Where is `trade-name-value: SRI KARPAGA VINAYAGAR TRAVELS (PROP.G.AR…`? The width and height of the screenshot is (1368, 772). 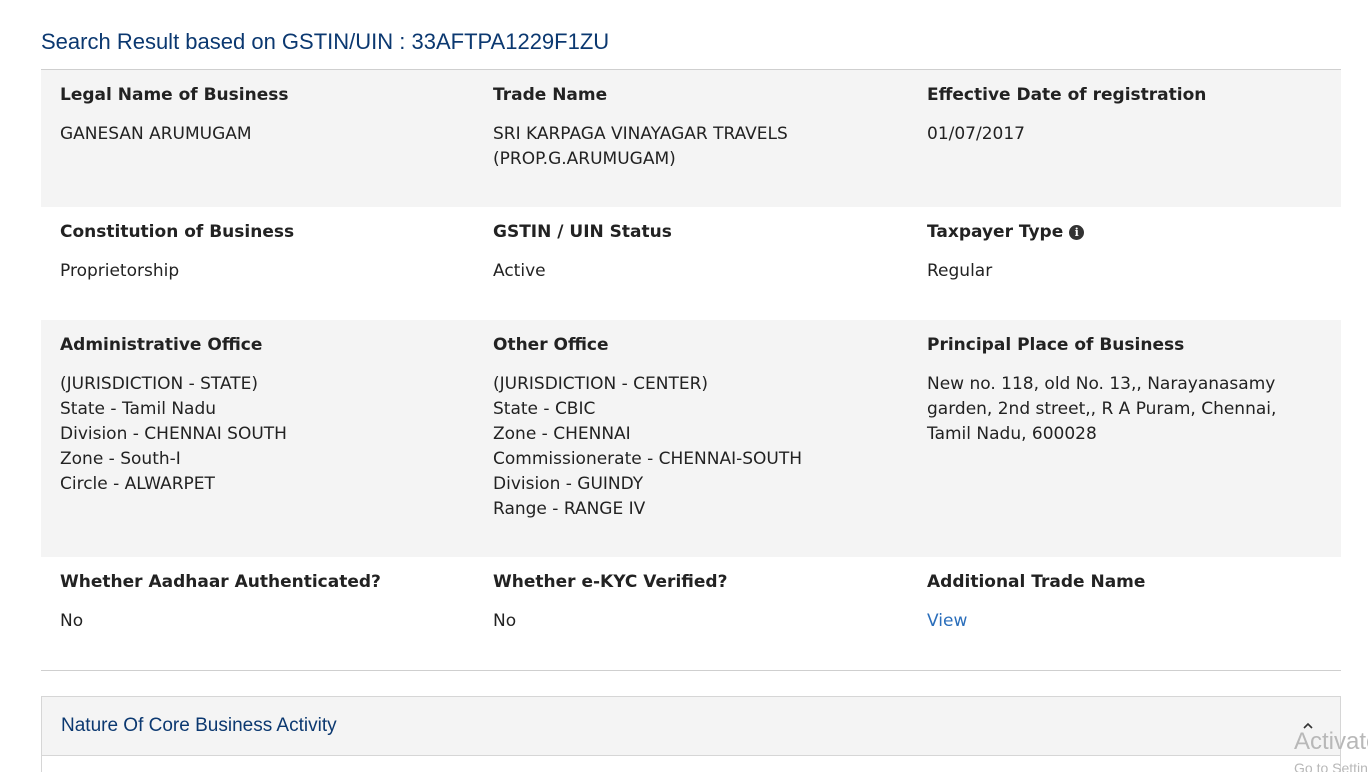 trade-name-value: SRI KARPAGA VINAYAGAR TRAVELS (PROP.G.AR… is located at coordinates (640, 146).